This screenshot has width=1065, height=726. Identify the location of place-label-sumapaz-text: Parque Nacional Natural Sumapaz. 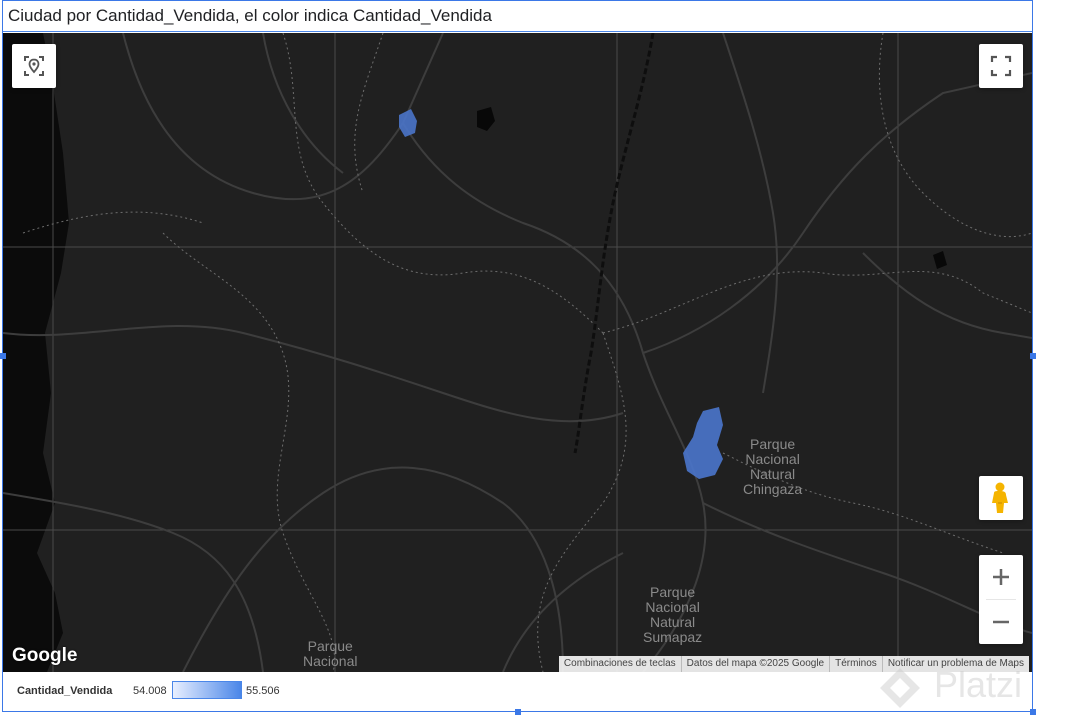
(673, 614).